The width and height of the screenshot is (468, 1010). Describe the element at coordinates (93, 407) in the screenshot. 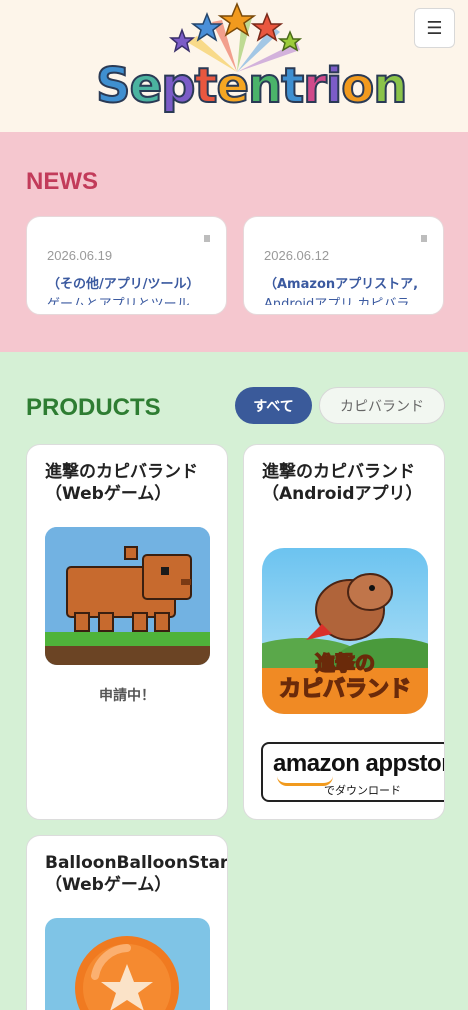

I see `products-heading: PRODUCTS` at that location.